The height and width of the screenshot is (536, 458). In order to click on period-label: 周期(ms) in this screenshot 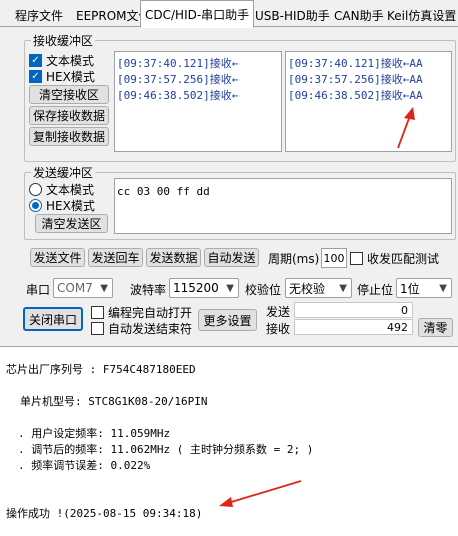, I will do `click(294, 259)`.